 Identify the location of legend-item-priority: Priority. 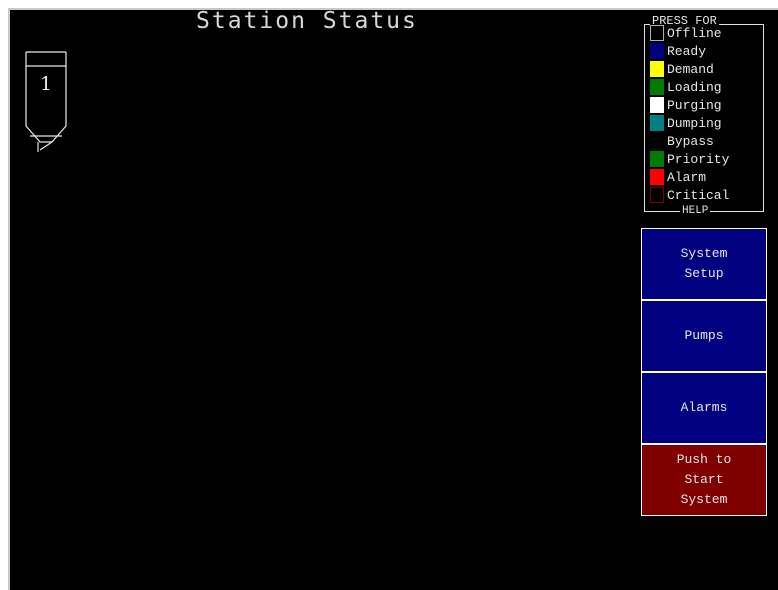
(689, 159).